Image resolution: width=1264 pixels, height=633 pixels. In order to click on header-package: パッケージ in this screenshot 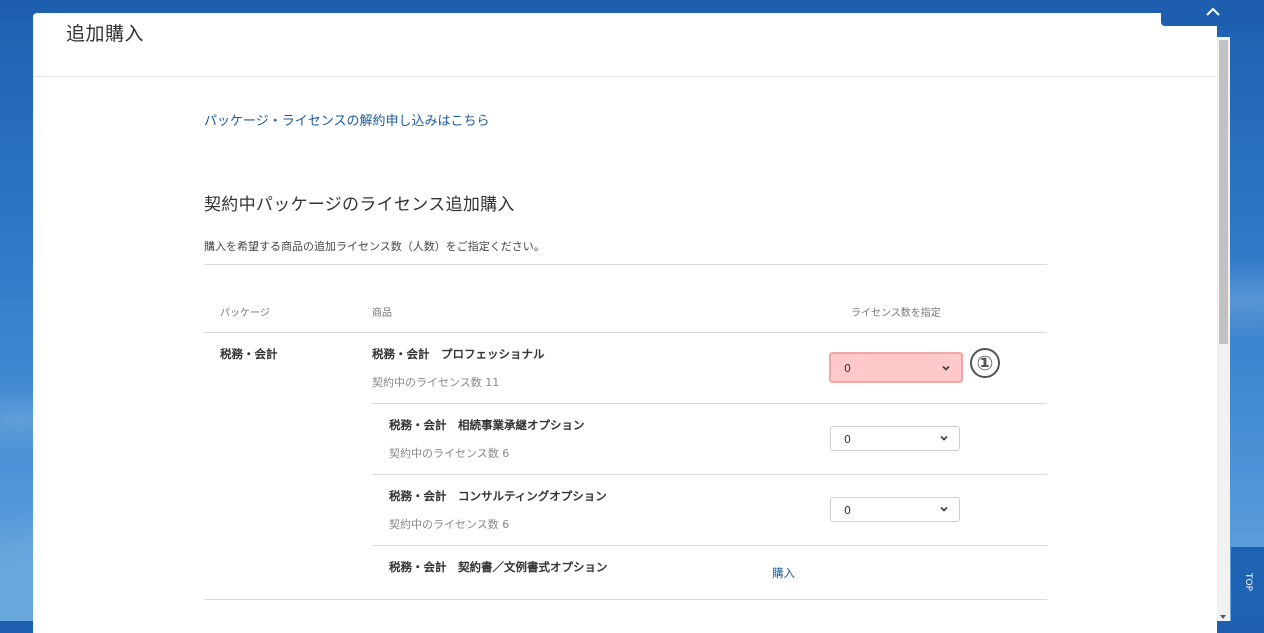, I will do `click(245, 313)`.